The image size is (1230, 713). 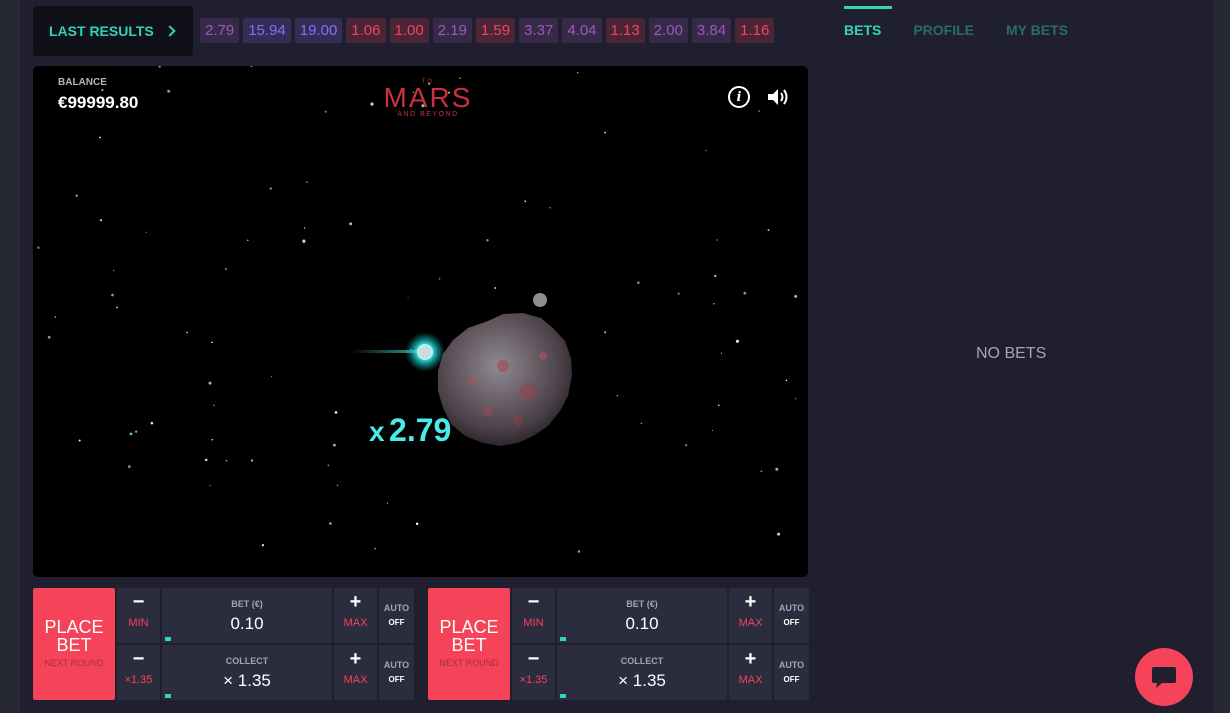 I want to click on result-chip: 15.94, so click(x=267, y=30).